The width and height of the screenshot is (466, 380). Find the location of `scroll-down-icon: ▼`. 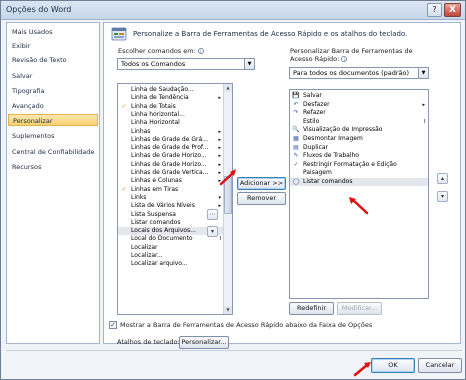

scroll-down-icon: ▼ is located at coordinates (228, 310).